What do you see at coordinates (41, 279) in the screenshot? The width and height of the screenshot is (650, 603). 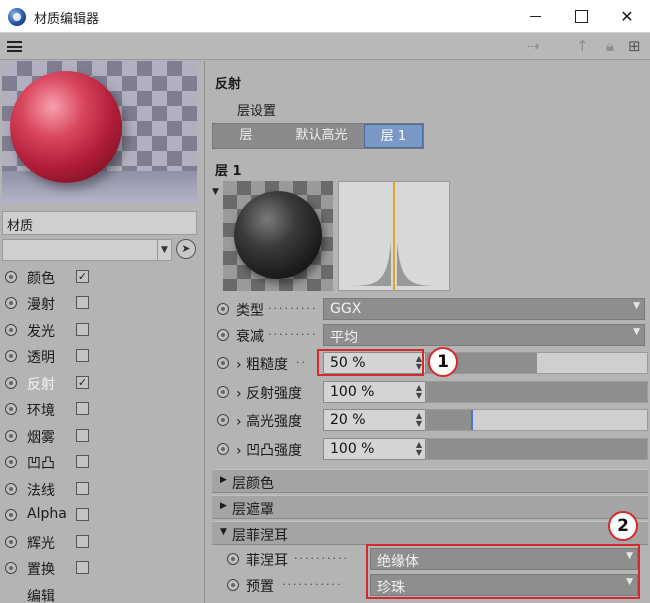 I see `channel-label: 颜色` at bounding box center [41, 279].